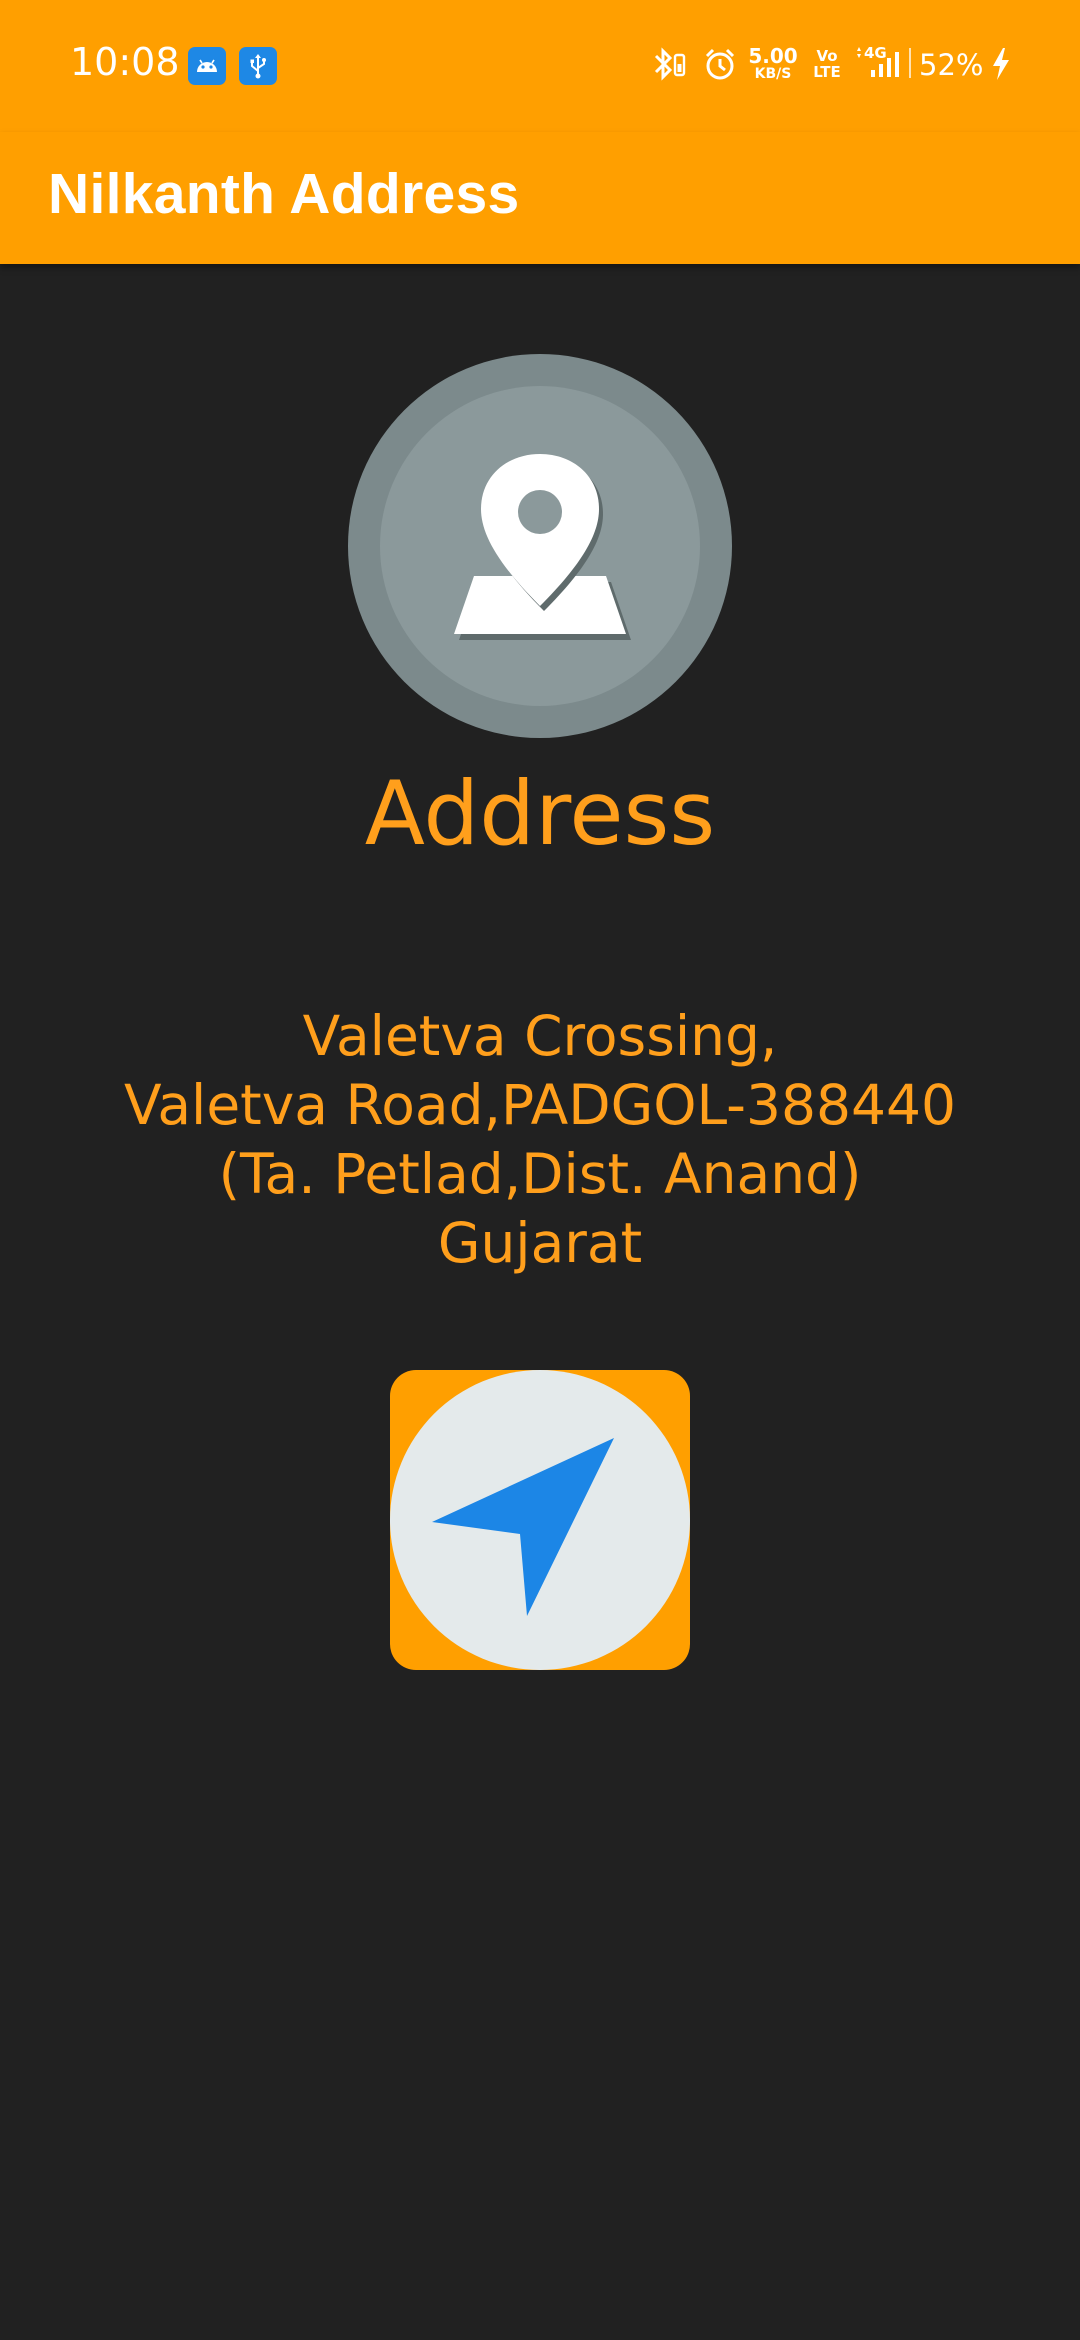 Image resolution: width=1080 pixels, height=2340 pixels. What do you see at coordinates (284, 194) in the screenshot?
I see `app-title: Nilkanth Address` at bounding box center [284, 194].